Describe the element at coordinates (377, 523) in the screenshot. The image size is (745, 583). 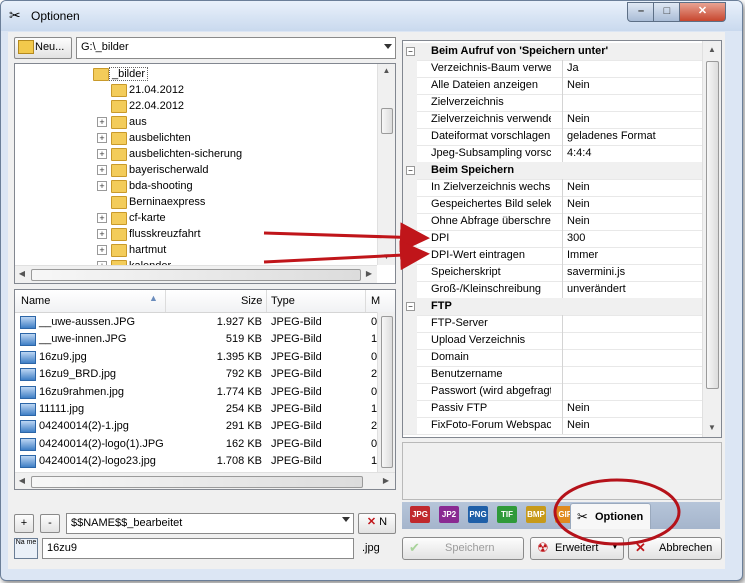
I see `clear-pattern-button: ✕ N` at that location.